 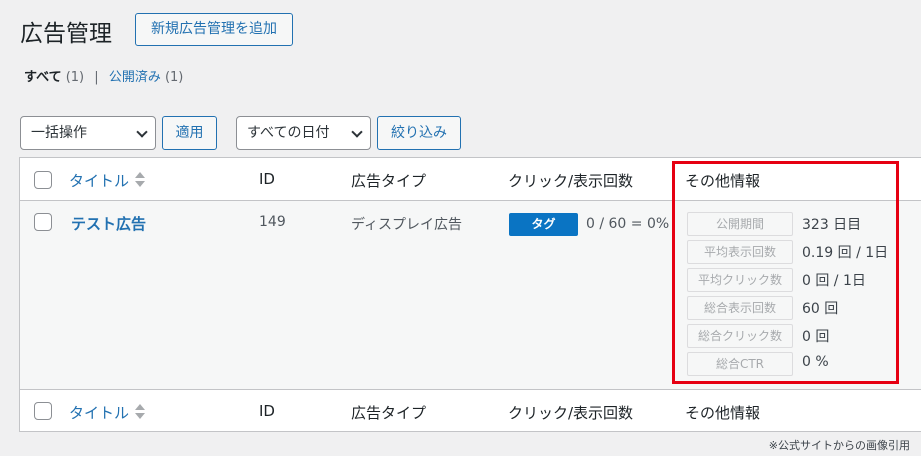 What do you see at coordinates (75, 77) in the screenshot?
I see `filter-all-count: (1)` at bounding box center [75, 77].